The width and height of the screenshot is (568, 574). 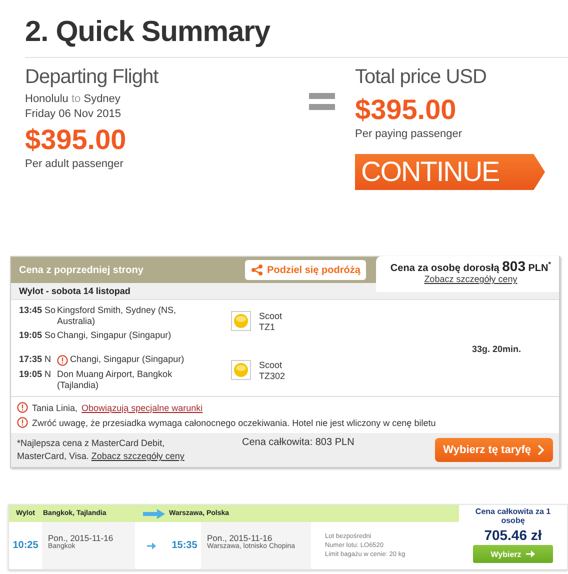 I want to click on leg-time: 19:05 So, so click(x=38, y=335).